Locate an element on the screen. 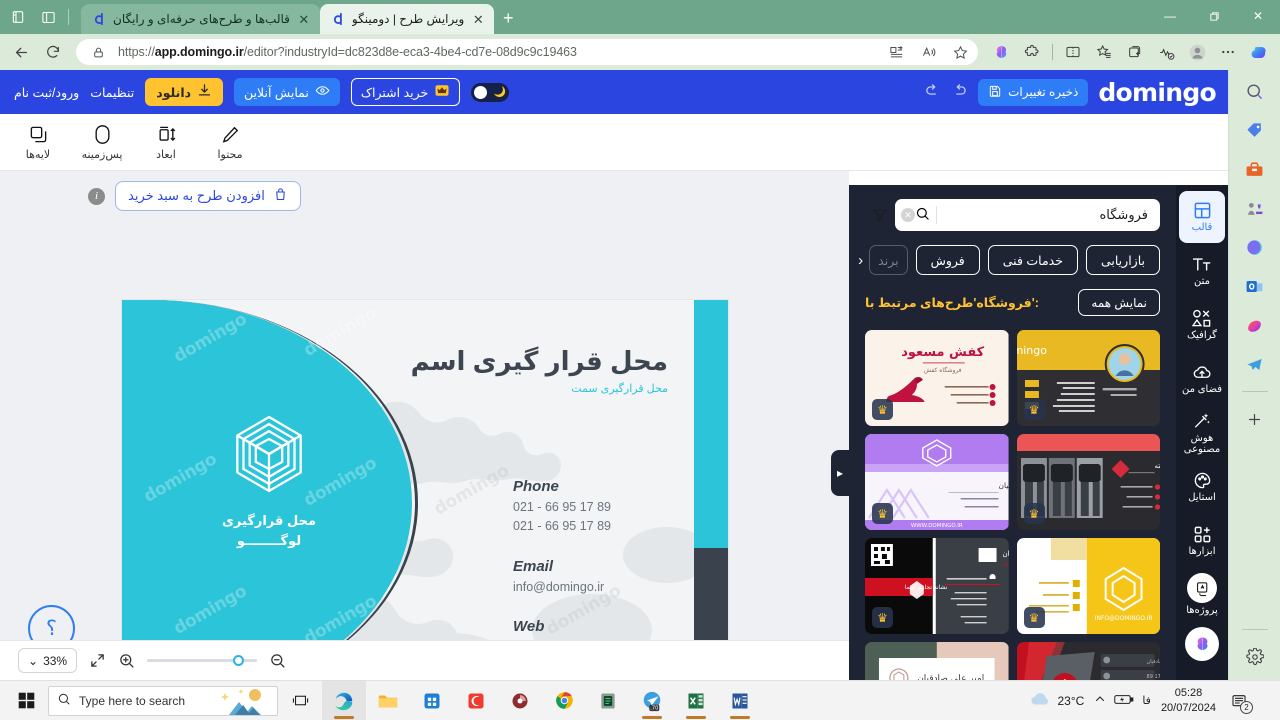 This screenshot has height=720, width=1280. chip-brand: برند is located at coordinates (888, 260).